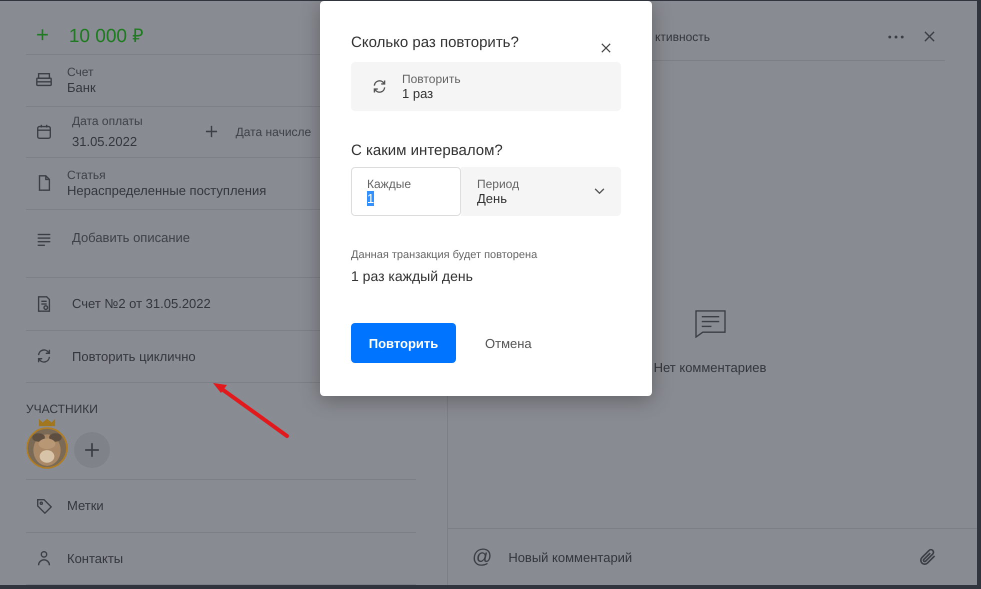  I want to click on field-label: Счет, so click(81, 72).